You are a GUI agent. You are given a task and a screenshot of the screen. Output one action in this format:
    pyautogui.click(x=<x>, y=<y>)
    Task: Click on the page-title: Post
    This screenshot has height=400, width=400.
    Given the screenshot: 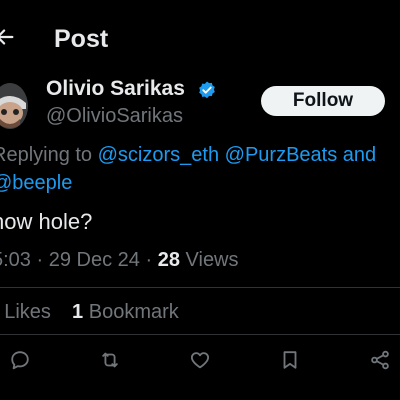 What is the action you would take?
    pyautogui.click(x=81, y=39)
    